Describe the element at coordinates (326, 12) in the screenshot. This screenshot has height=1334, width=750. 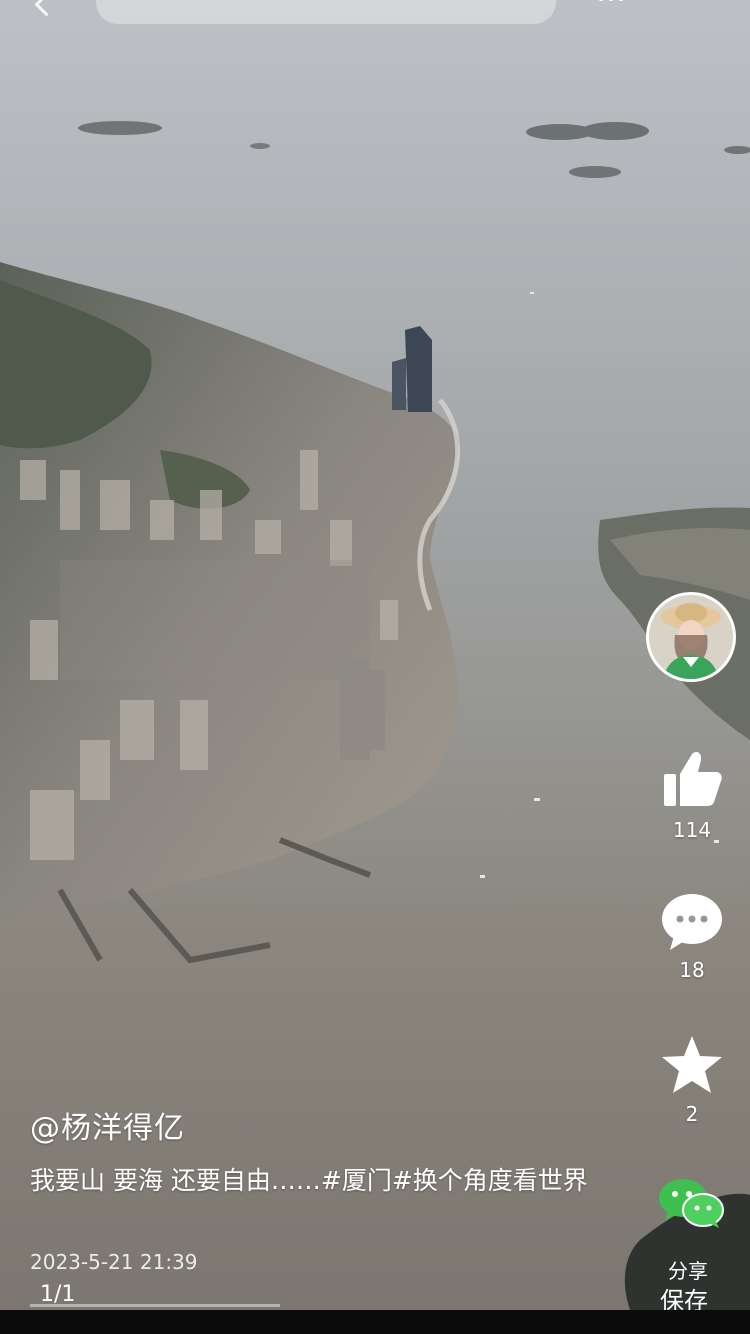
I see `search-input` at that location.